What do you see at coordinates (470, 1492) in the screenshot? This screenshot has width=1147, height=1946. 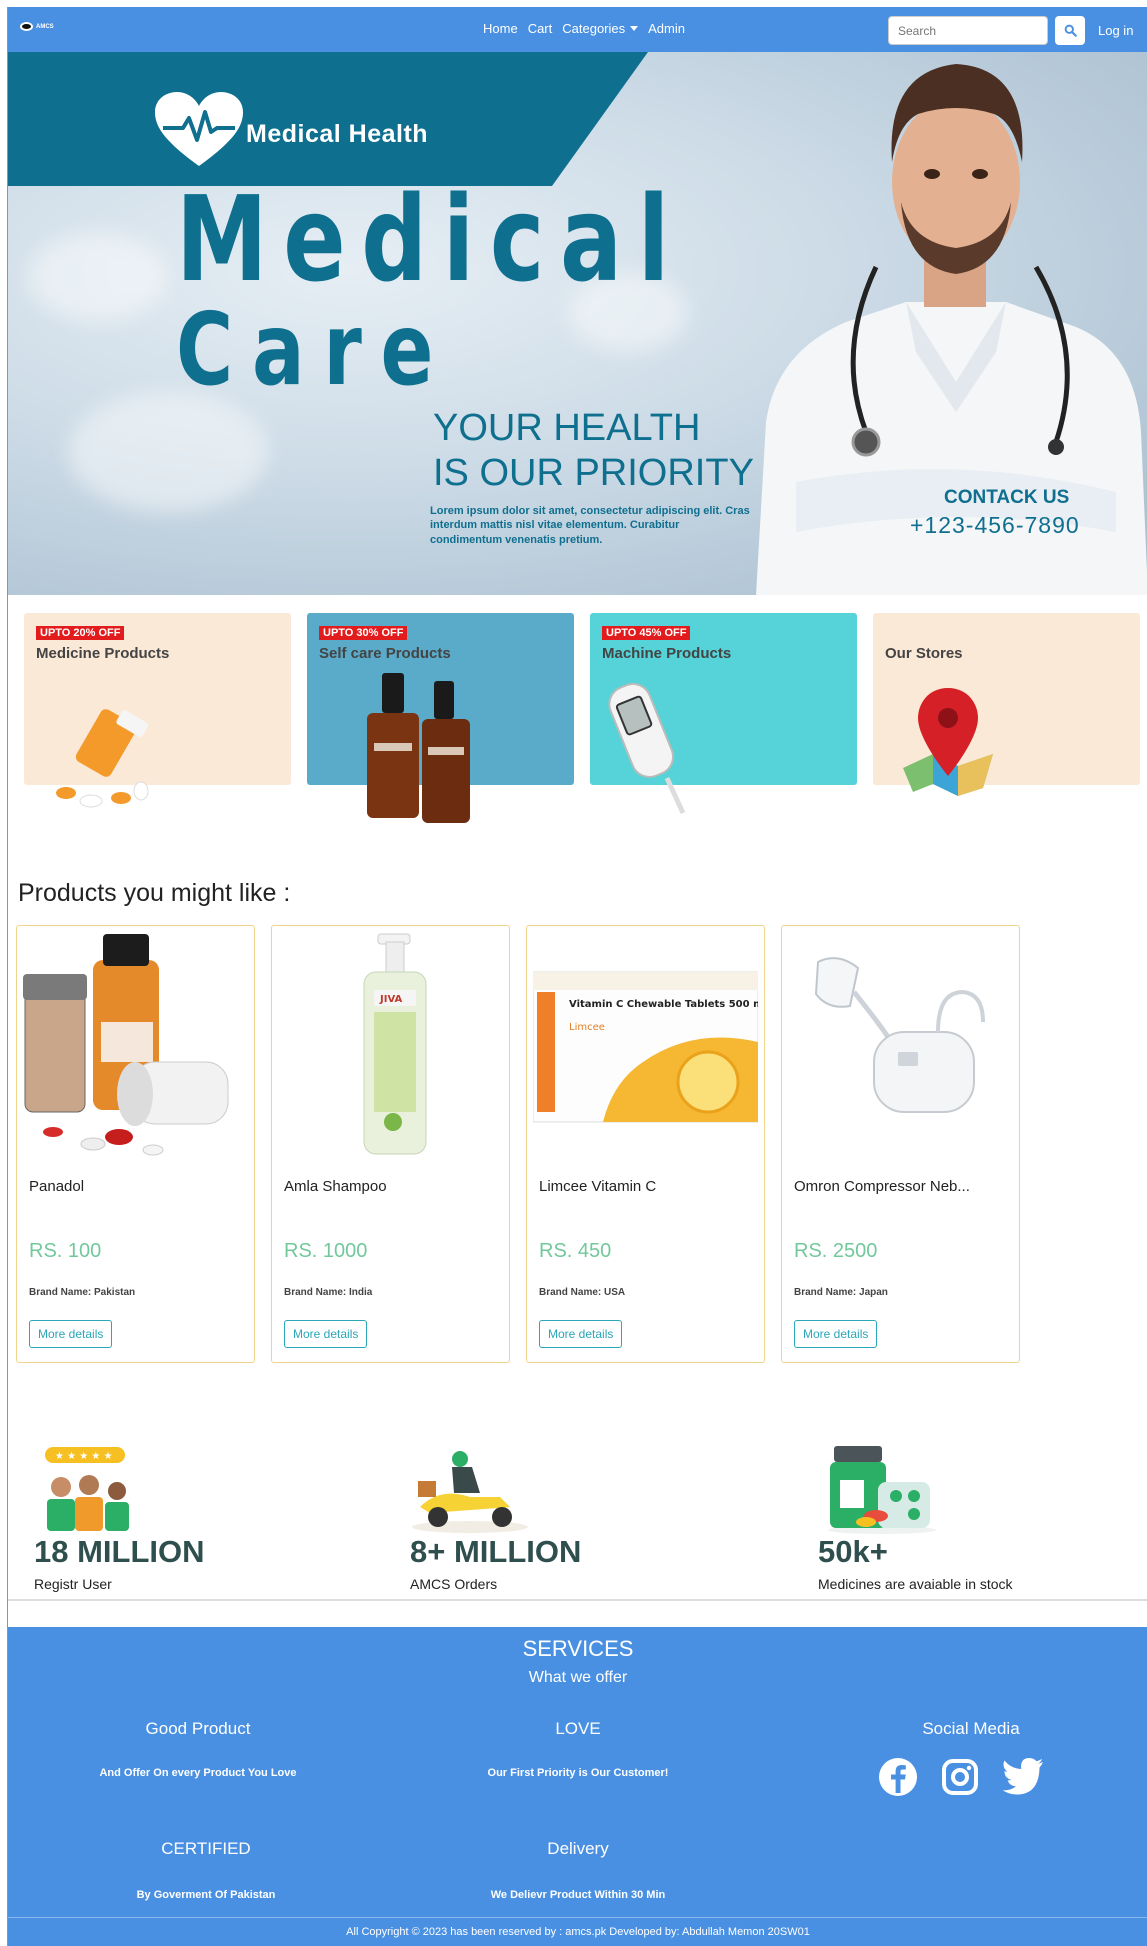 I see `delivery-scooter-icon` at bounding box center [470, 1492].